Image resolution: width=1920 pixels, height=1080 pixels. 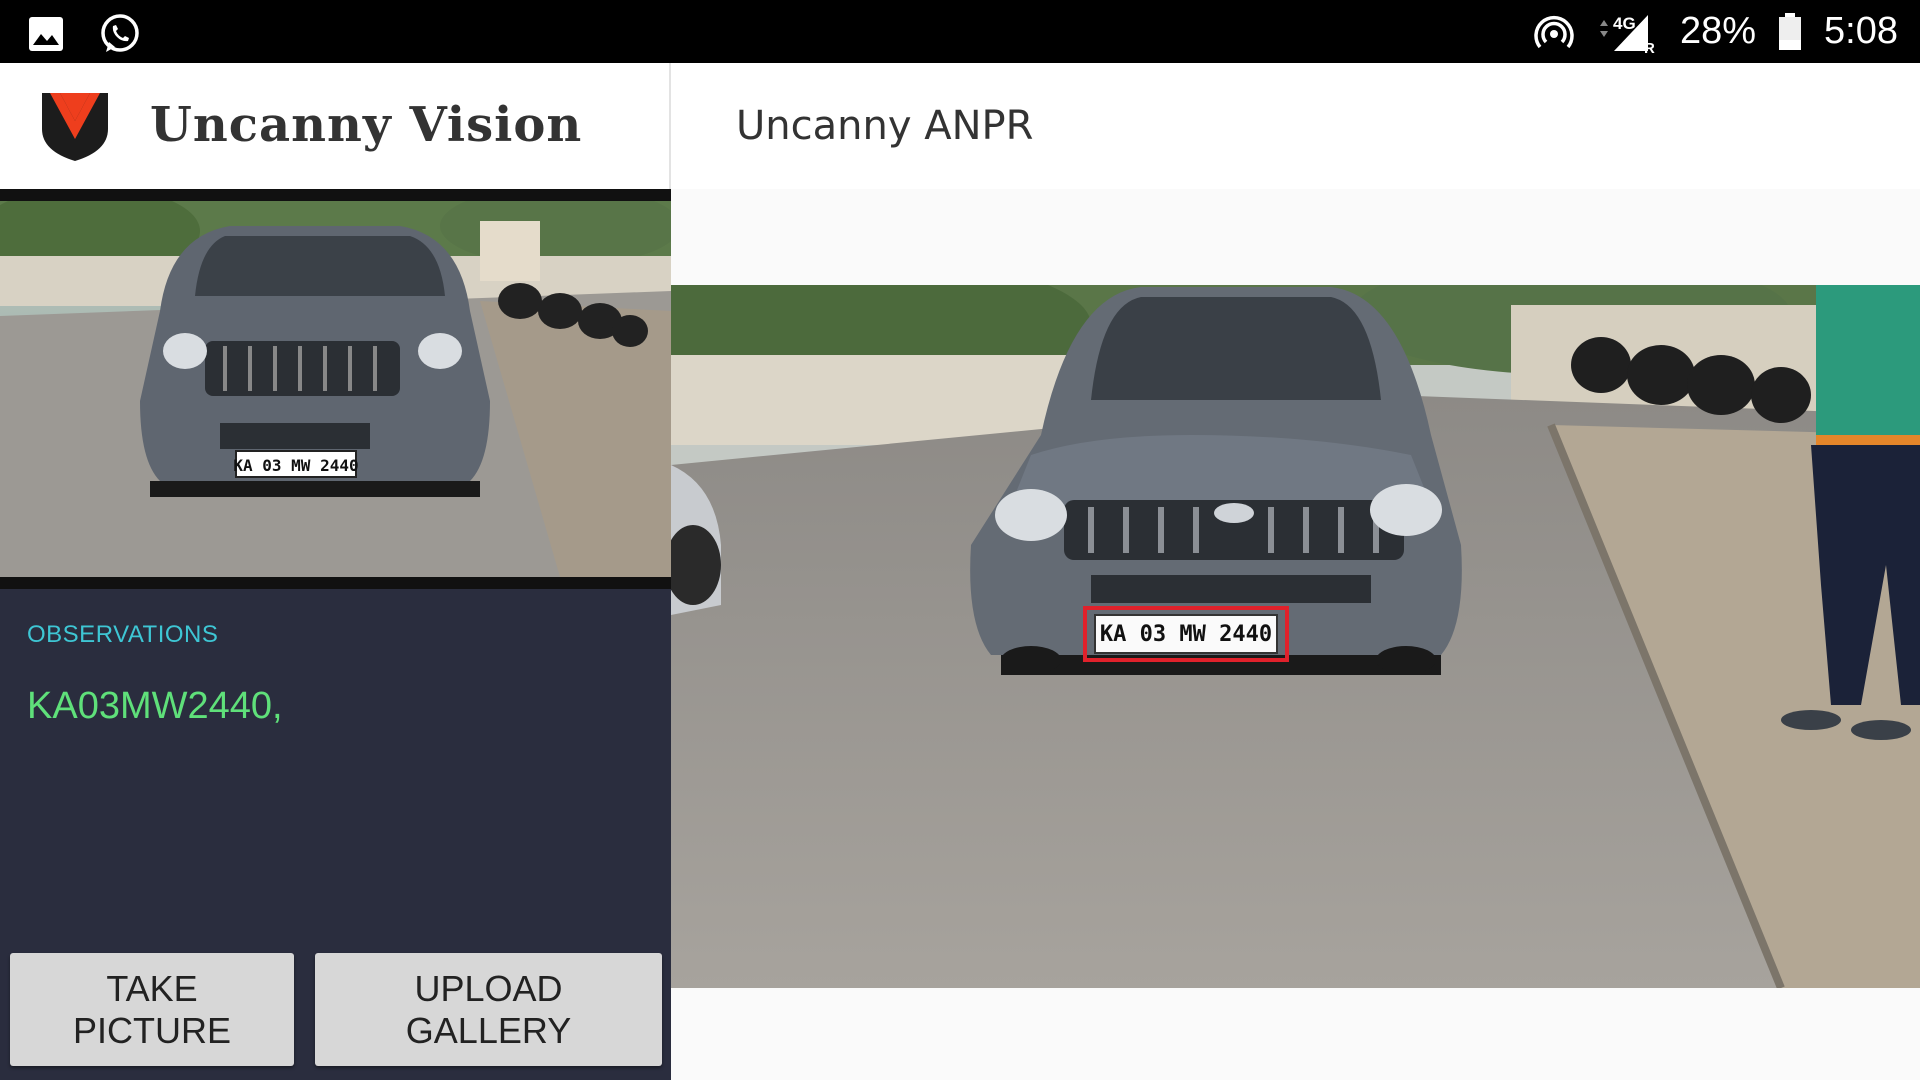 I want to click on captured-car-thumbnail: KA 03 MW 2440, so click(x=335, y=389).